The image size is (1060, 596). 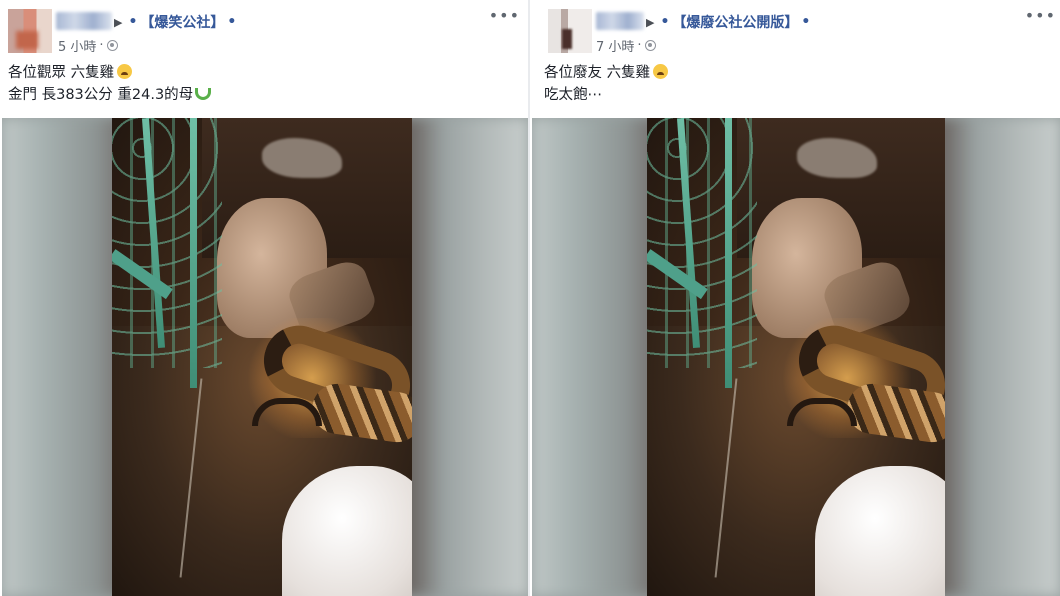 I want to click on post-text-line-2: 吃太飽⋯, so click(x=573, y=95).